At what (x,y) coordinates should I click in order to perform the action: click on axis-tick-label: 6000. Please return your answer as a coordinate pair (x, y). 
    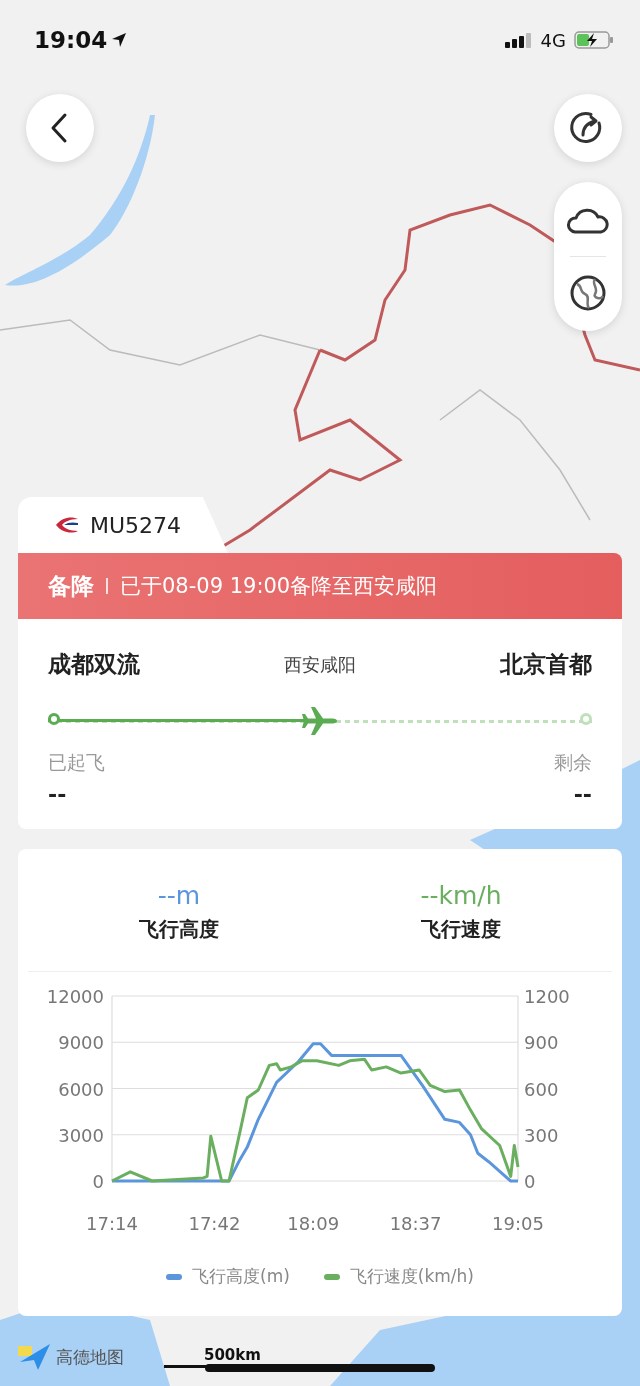
    Looking at the image, I should click on (81, 1089).